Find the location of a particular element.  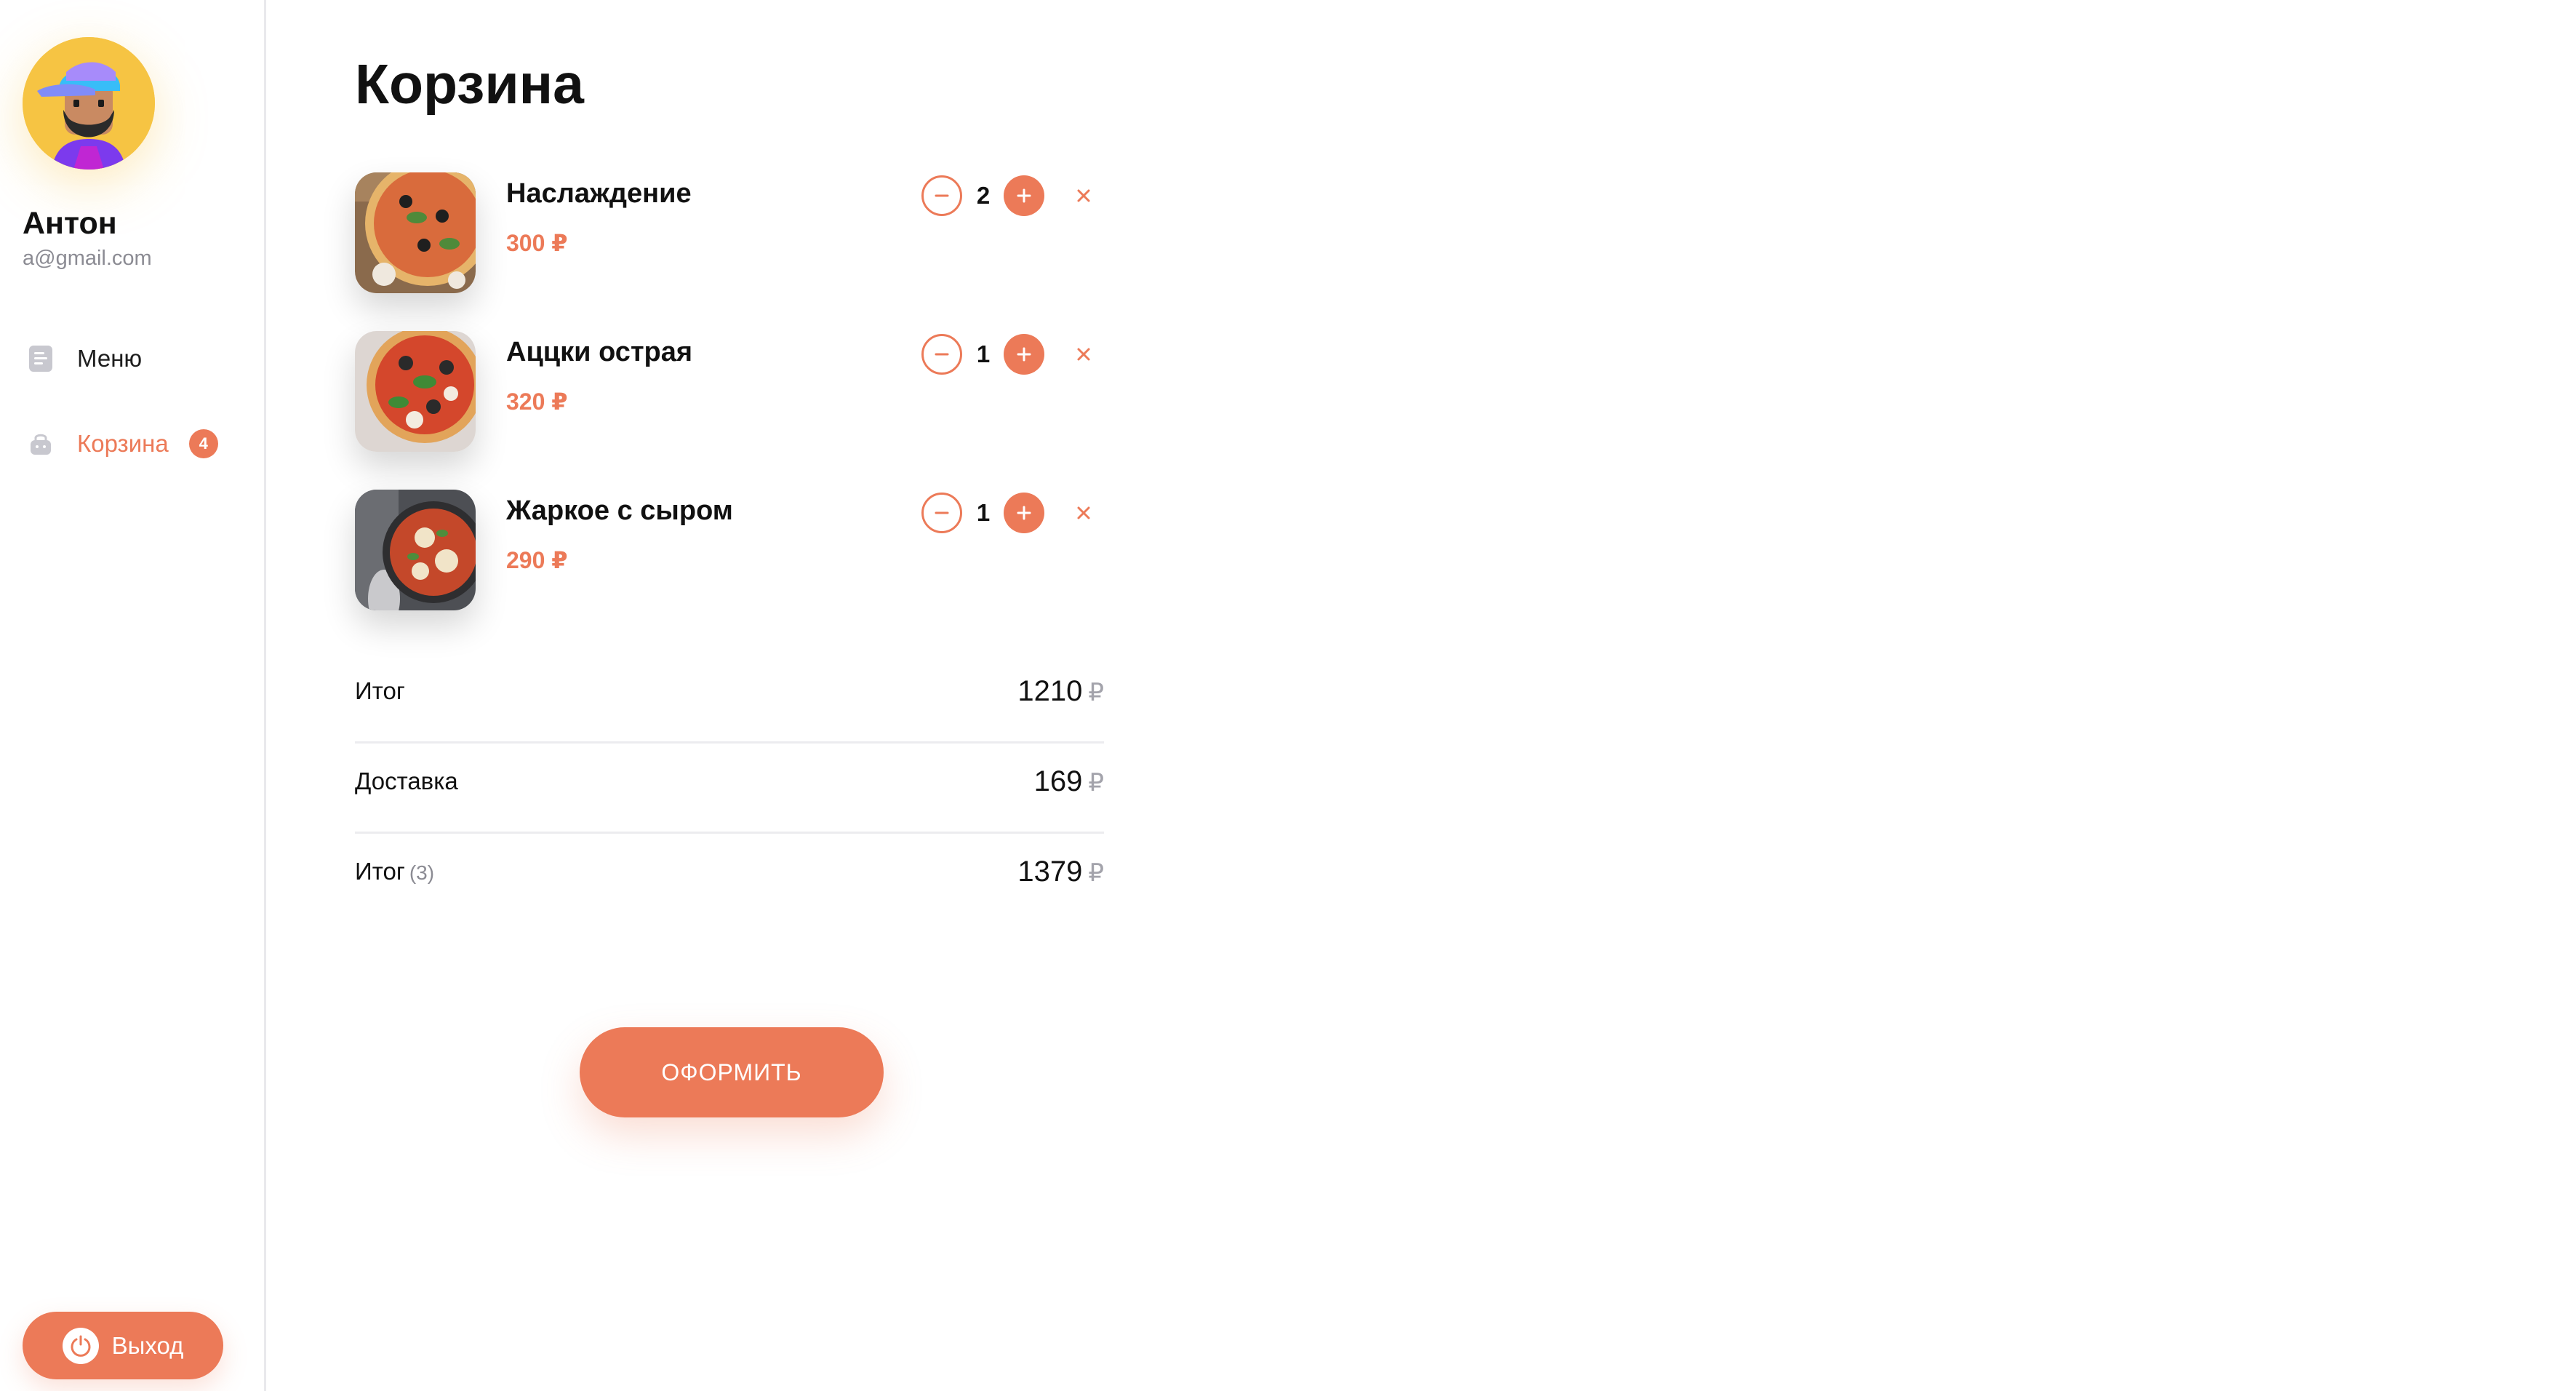

summary-row-delivery: Доставка 169 ₽ is located at coordinates (729, 789).